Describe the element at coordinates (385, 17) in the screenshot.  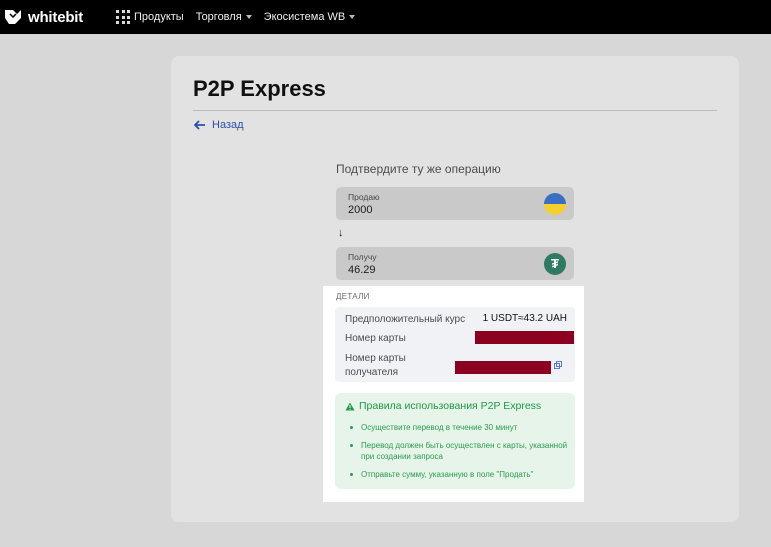
I see `top-navigation-bar: whitebit Продукты Торговля Экосистема WB` at that location.